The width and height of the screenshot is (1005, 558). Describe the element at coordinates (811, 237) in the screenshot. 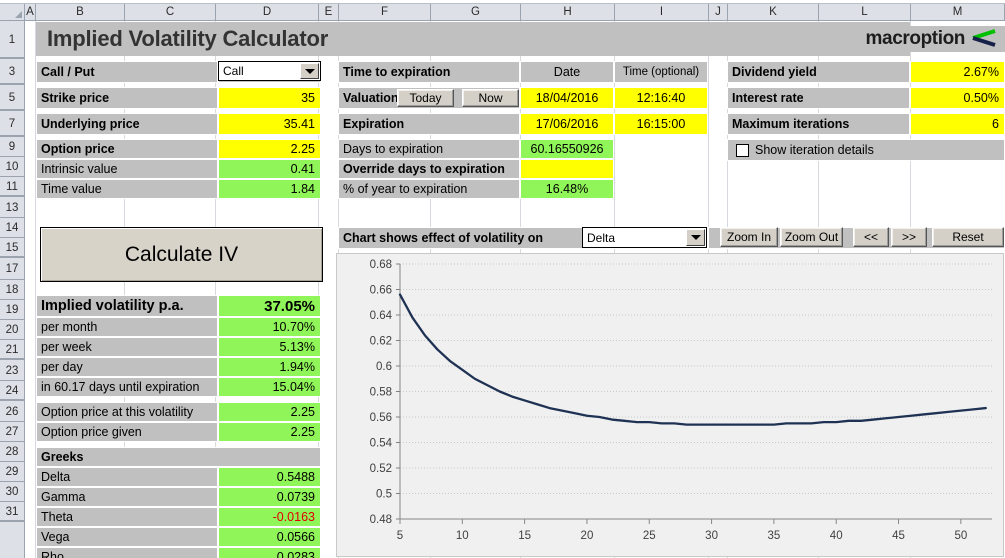

I see `zoom-out-button: Zoom Out` at that location.